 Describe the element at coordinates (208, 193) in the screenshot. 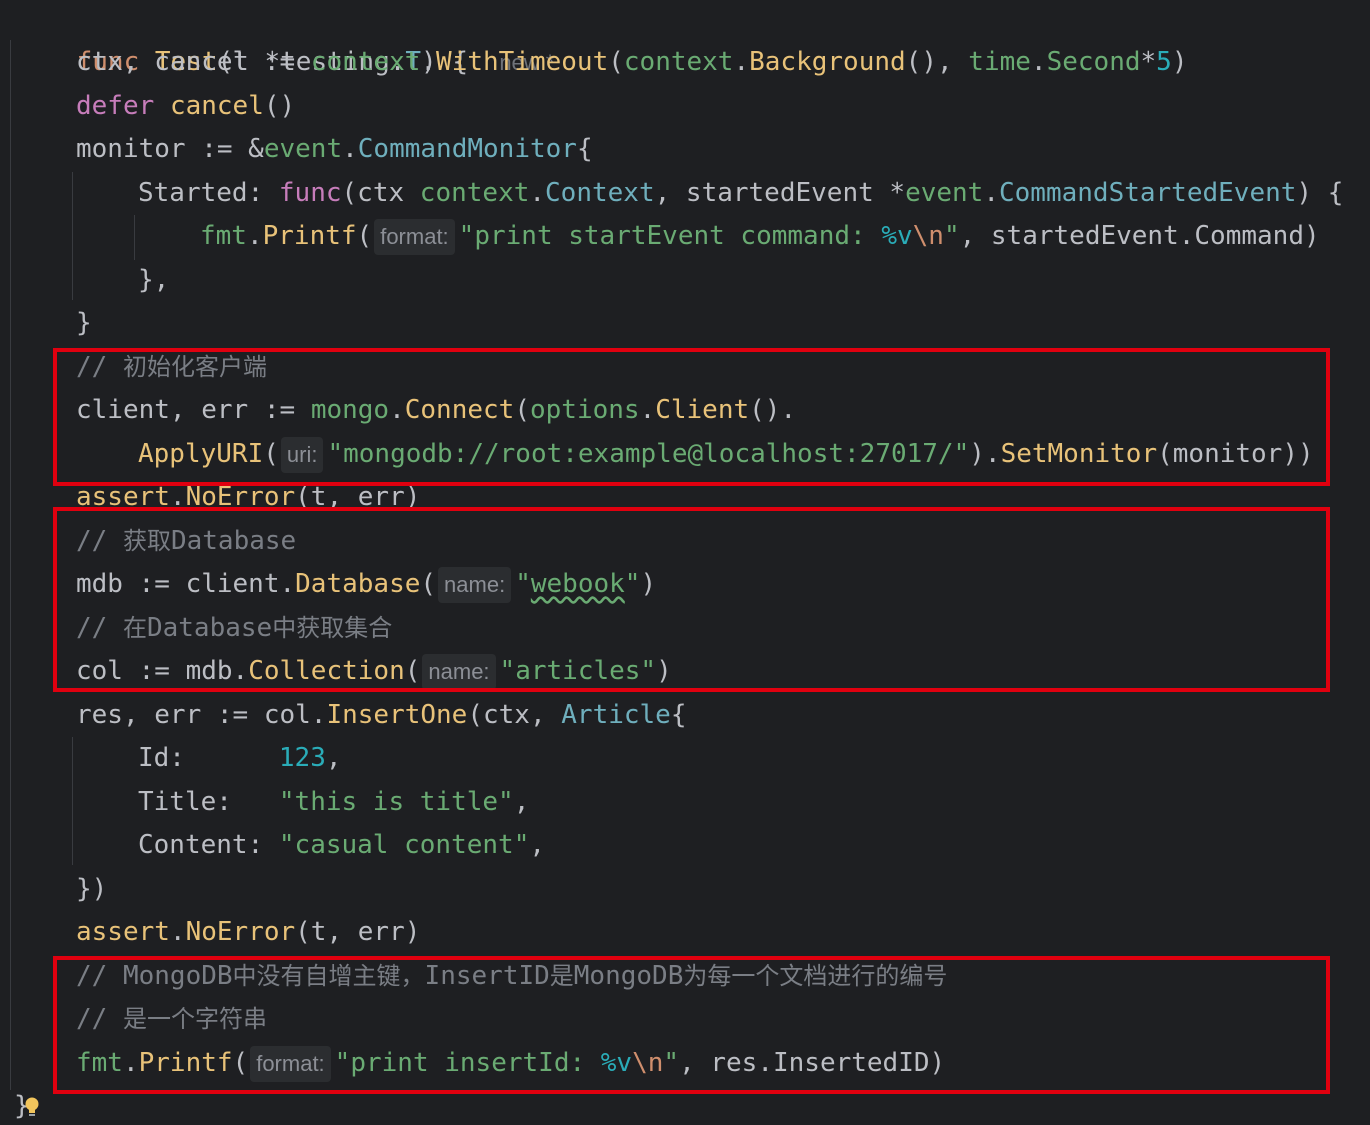

I see `code-token: Started:` at that location.